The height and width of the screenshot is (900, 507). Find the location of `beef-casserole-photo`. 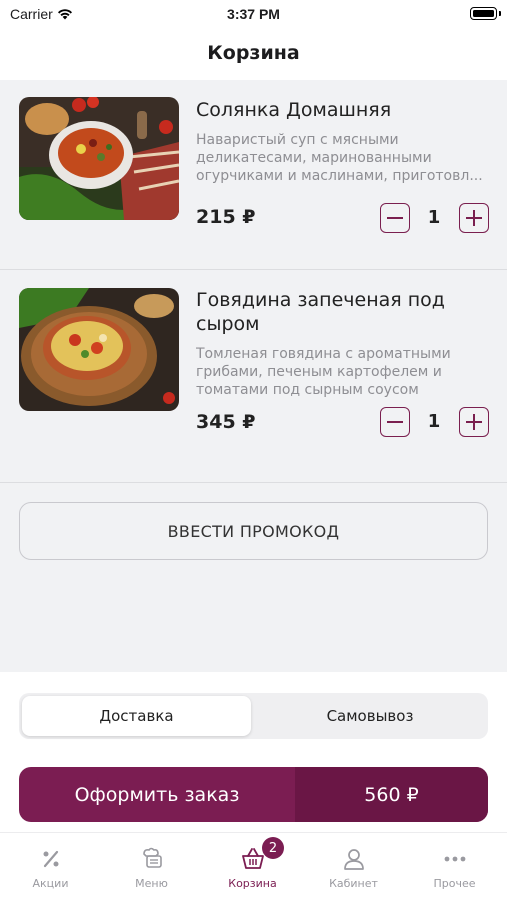

beef-casserole-photo is located at coordinates (99, 349).